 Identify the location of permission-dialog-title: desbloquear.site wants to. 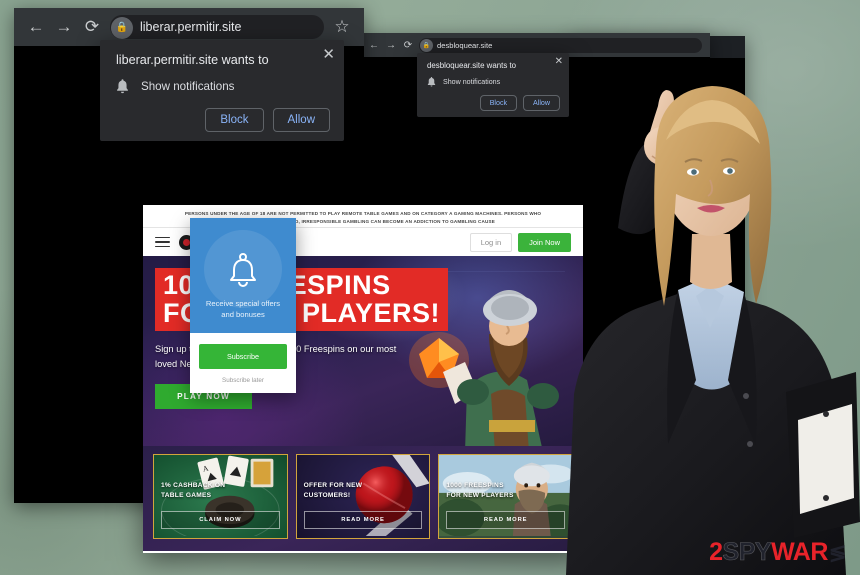
(472, 65).